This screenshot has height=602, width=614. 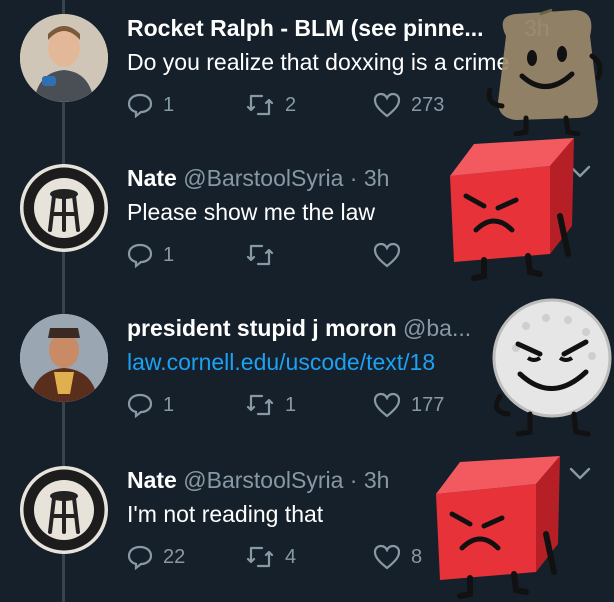 I want to click on retweet-button: 4, so click(x=270, y=557).